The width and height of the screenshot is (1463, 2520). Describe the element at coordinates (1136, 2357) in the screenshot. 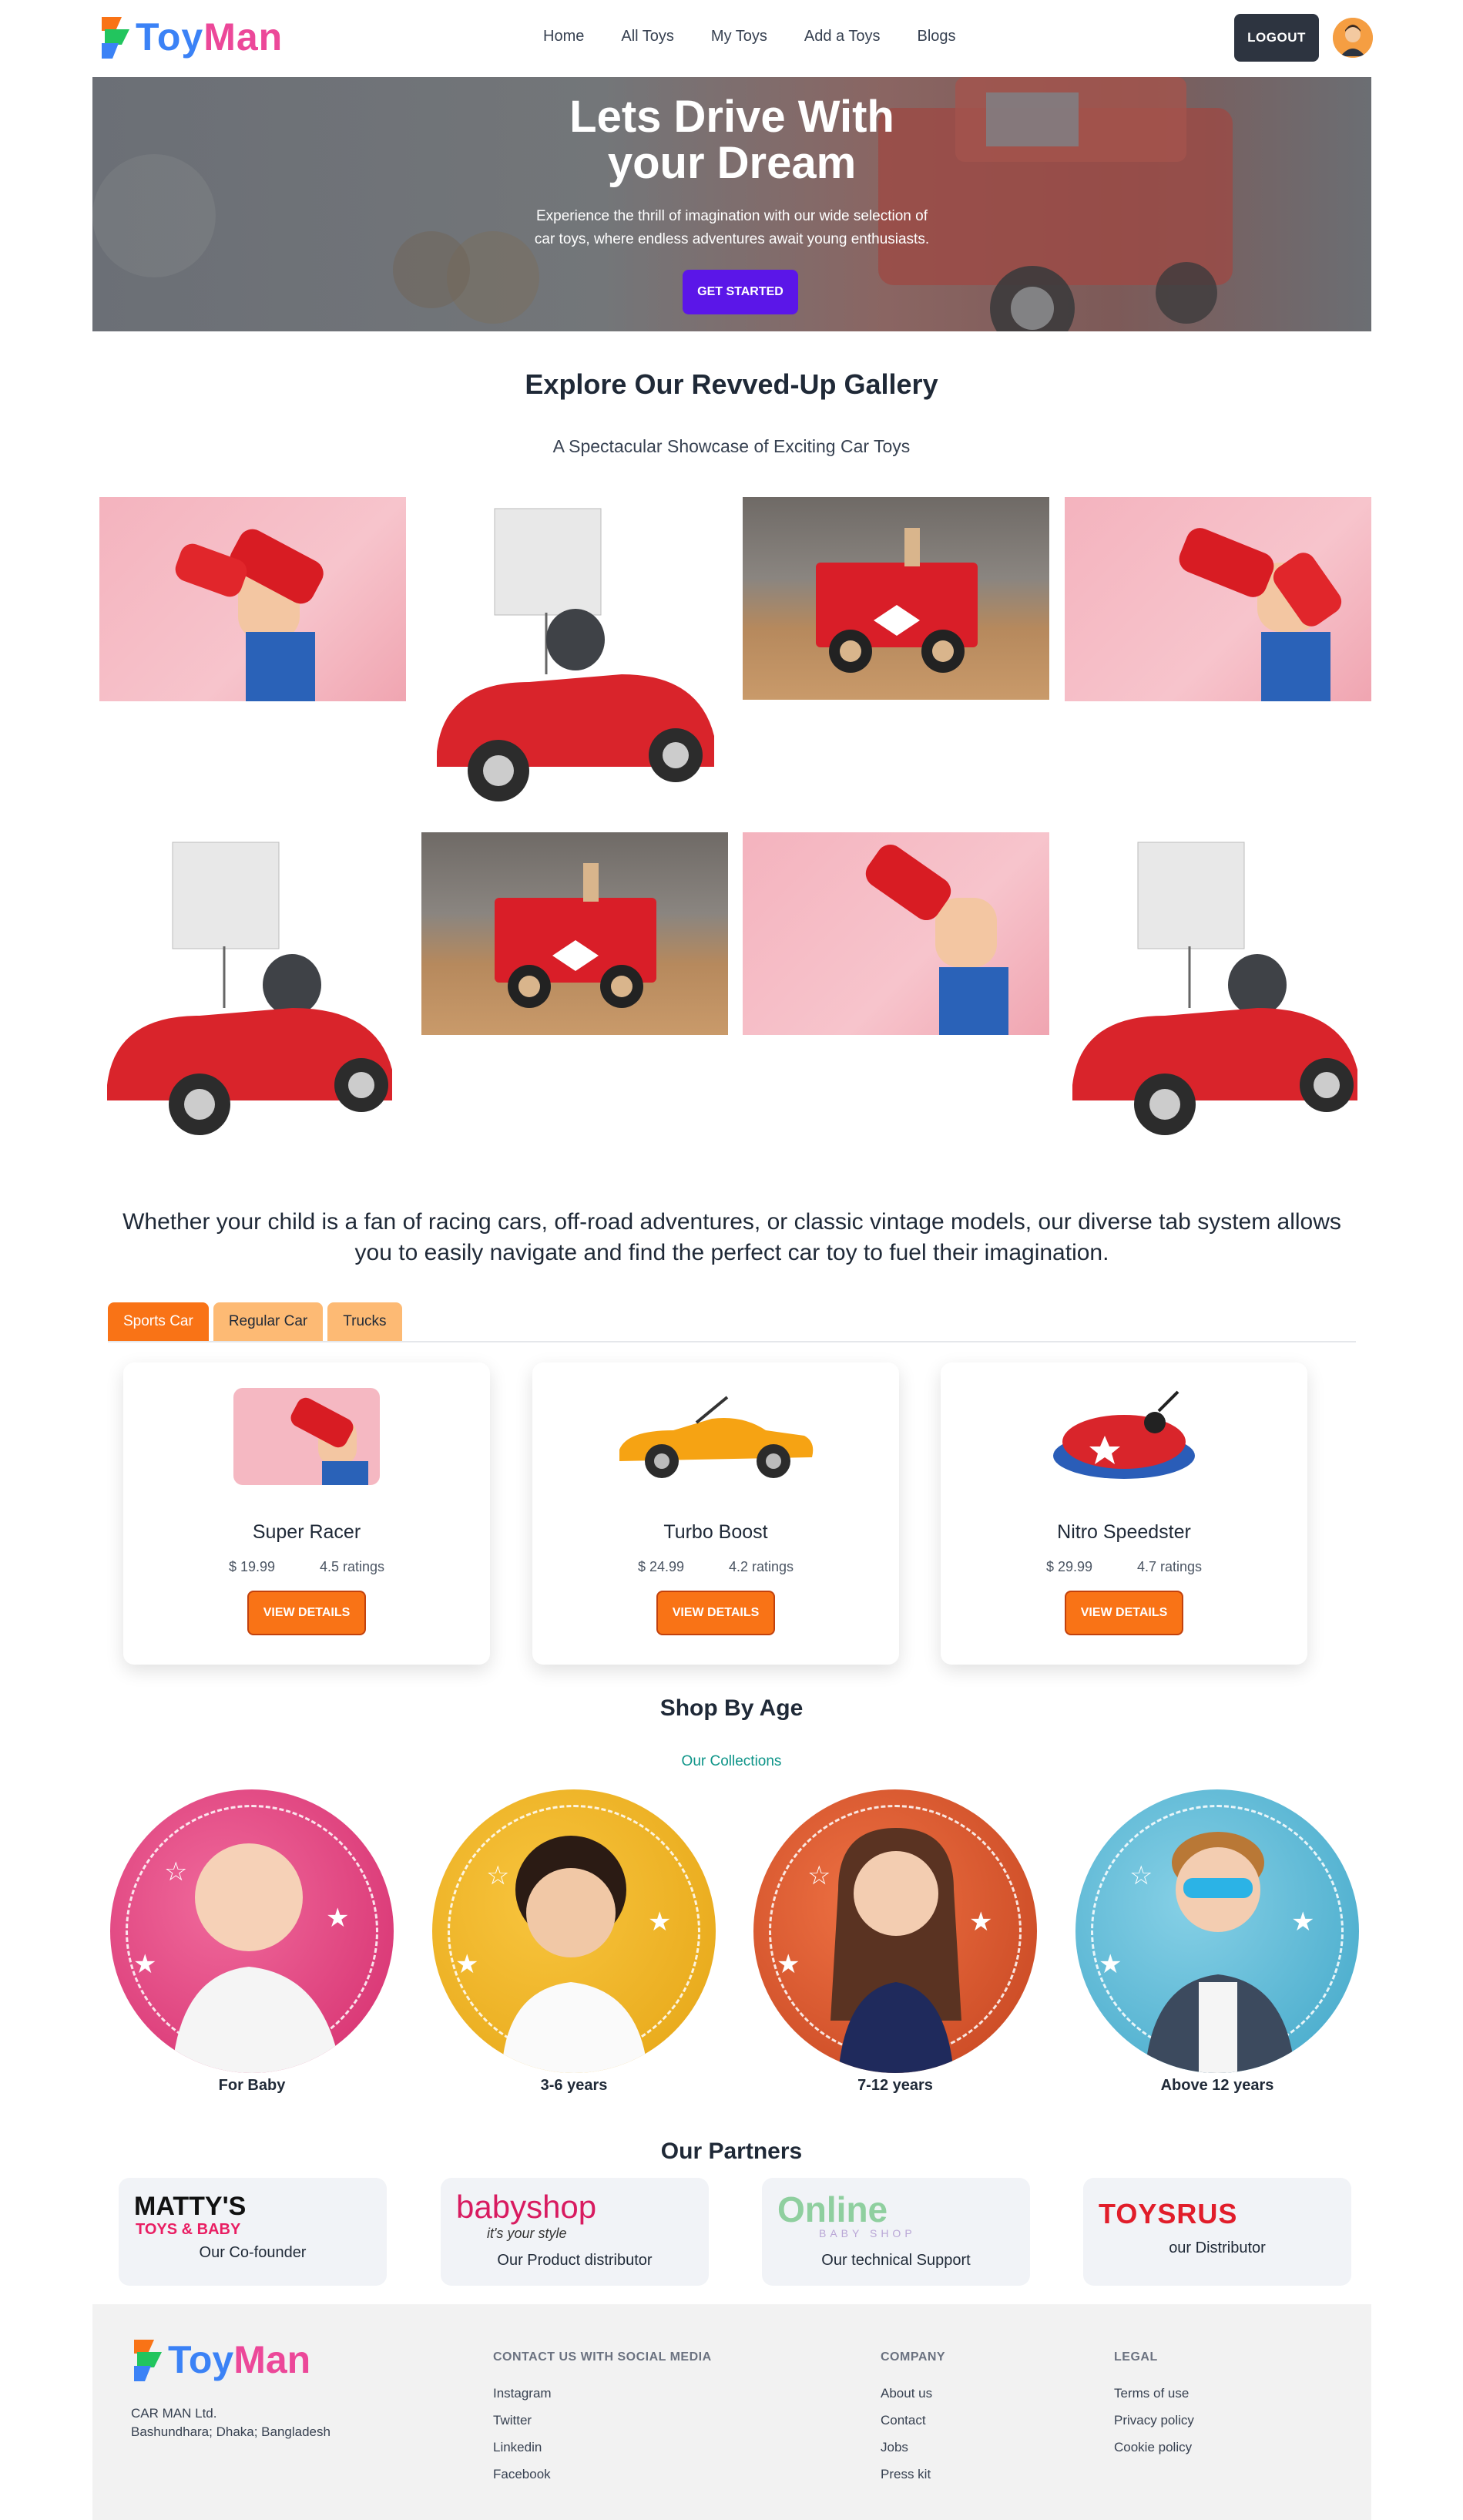

I see `footer-legal-heading: LEGAL` at that location.